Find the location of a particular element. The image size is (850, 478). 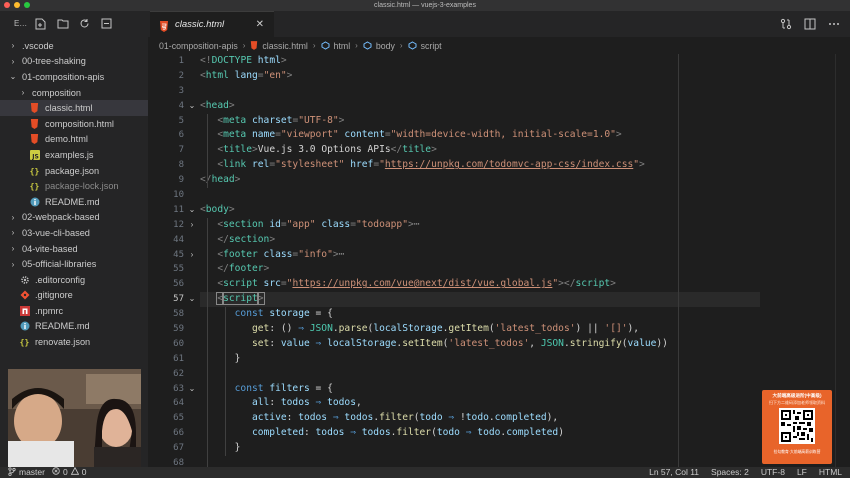

language-mode: HTML is located at coordinates (830, 472).